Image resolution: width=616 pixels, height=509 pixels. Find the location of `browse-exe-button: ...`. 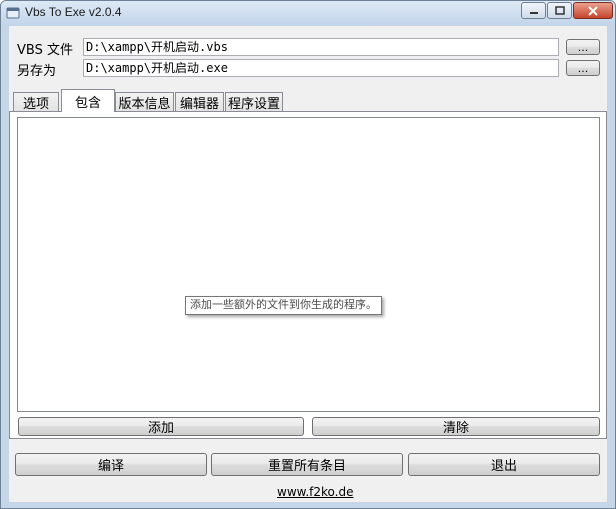

browse-exe-button: ... is located at coordinates (583, 68).